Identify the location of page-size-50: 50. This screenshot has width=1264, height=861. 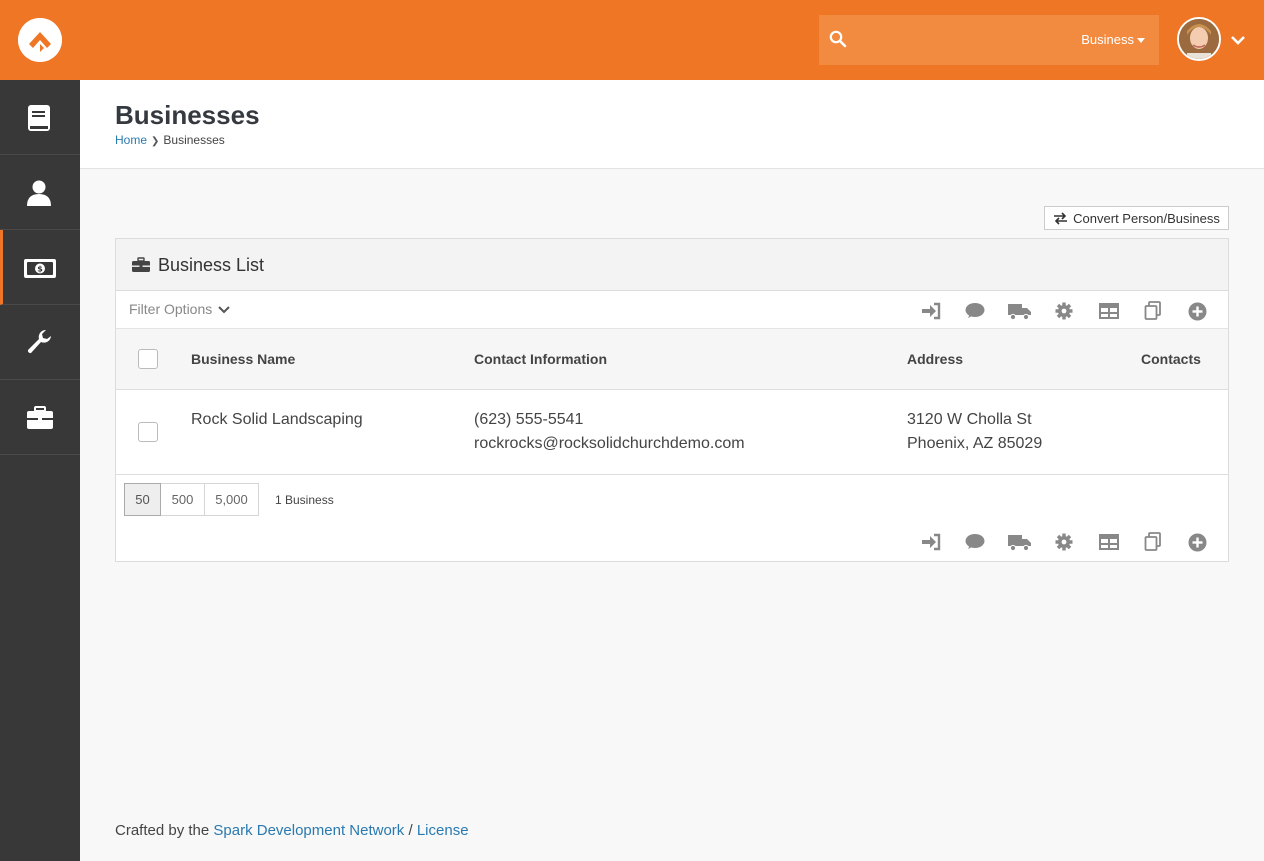
(142, 499).